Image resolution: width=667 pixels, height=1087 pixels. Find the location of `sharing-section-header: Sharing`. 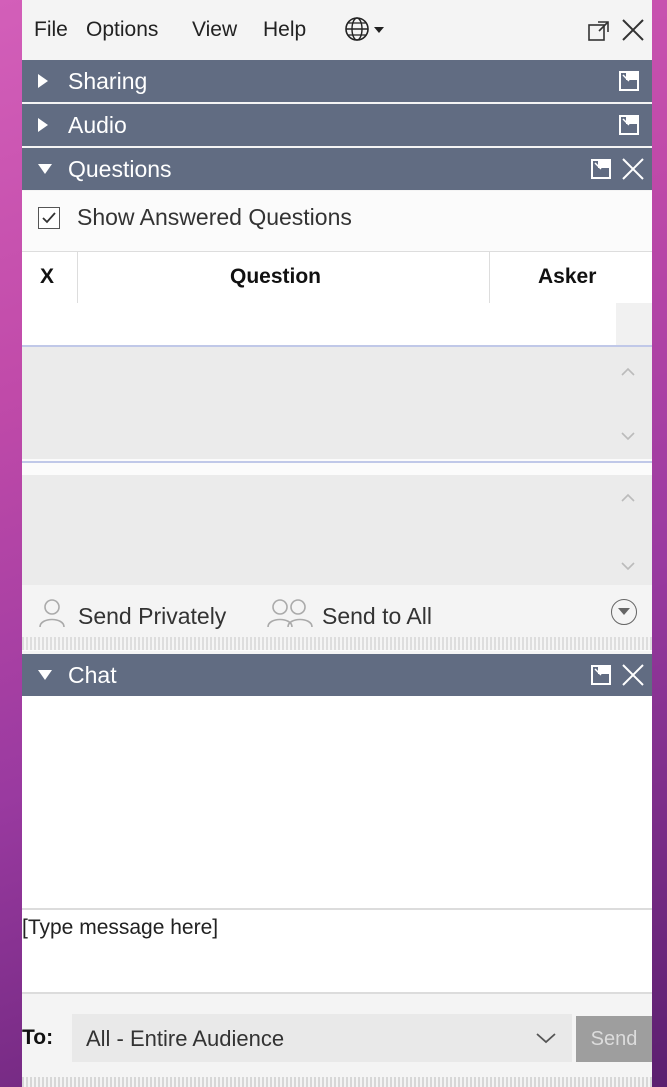

sharing-section-header: Sharing is located at coordinates (337, 81).